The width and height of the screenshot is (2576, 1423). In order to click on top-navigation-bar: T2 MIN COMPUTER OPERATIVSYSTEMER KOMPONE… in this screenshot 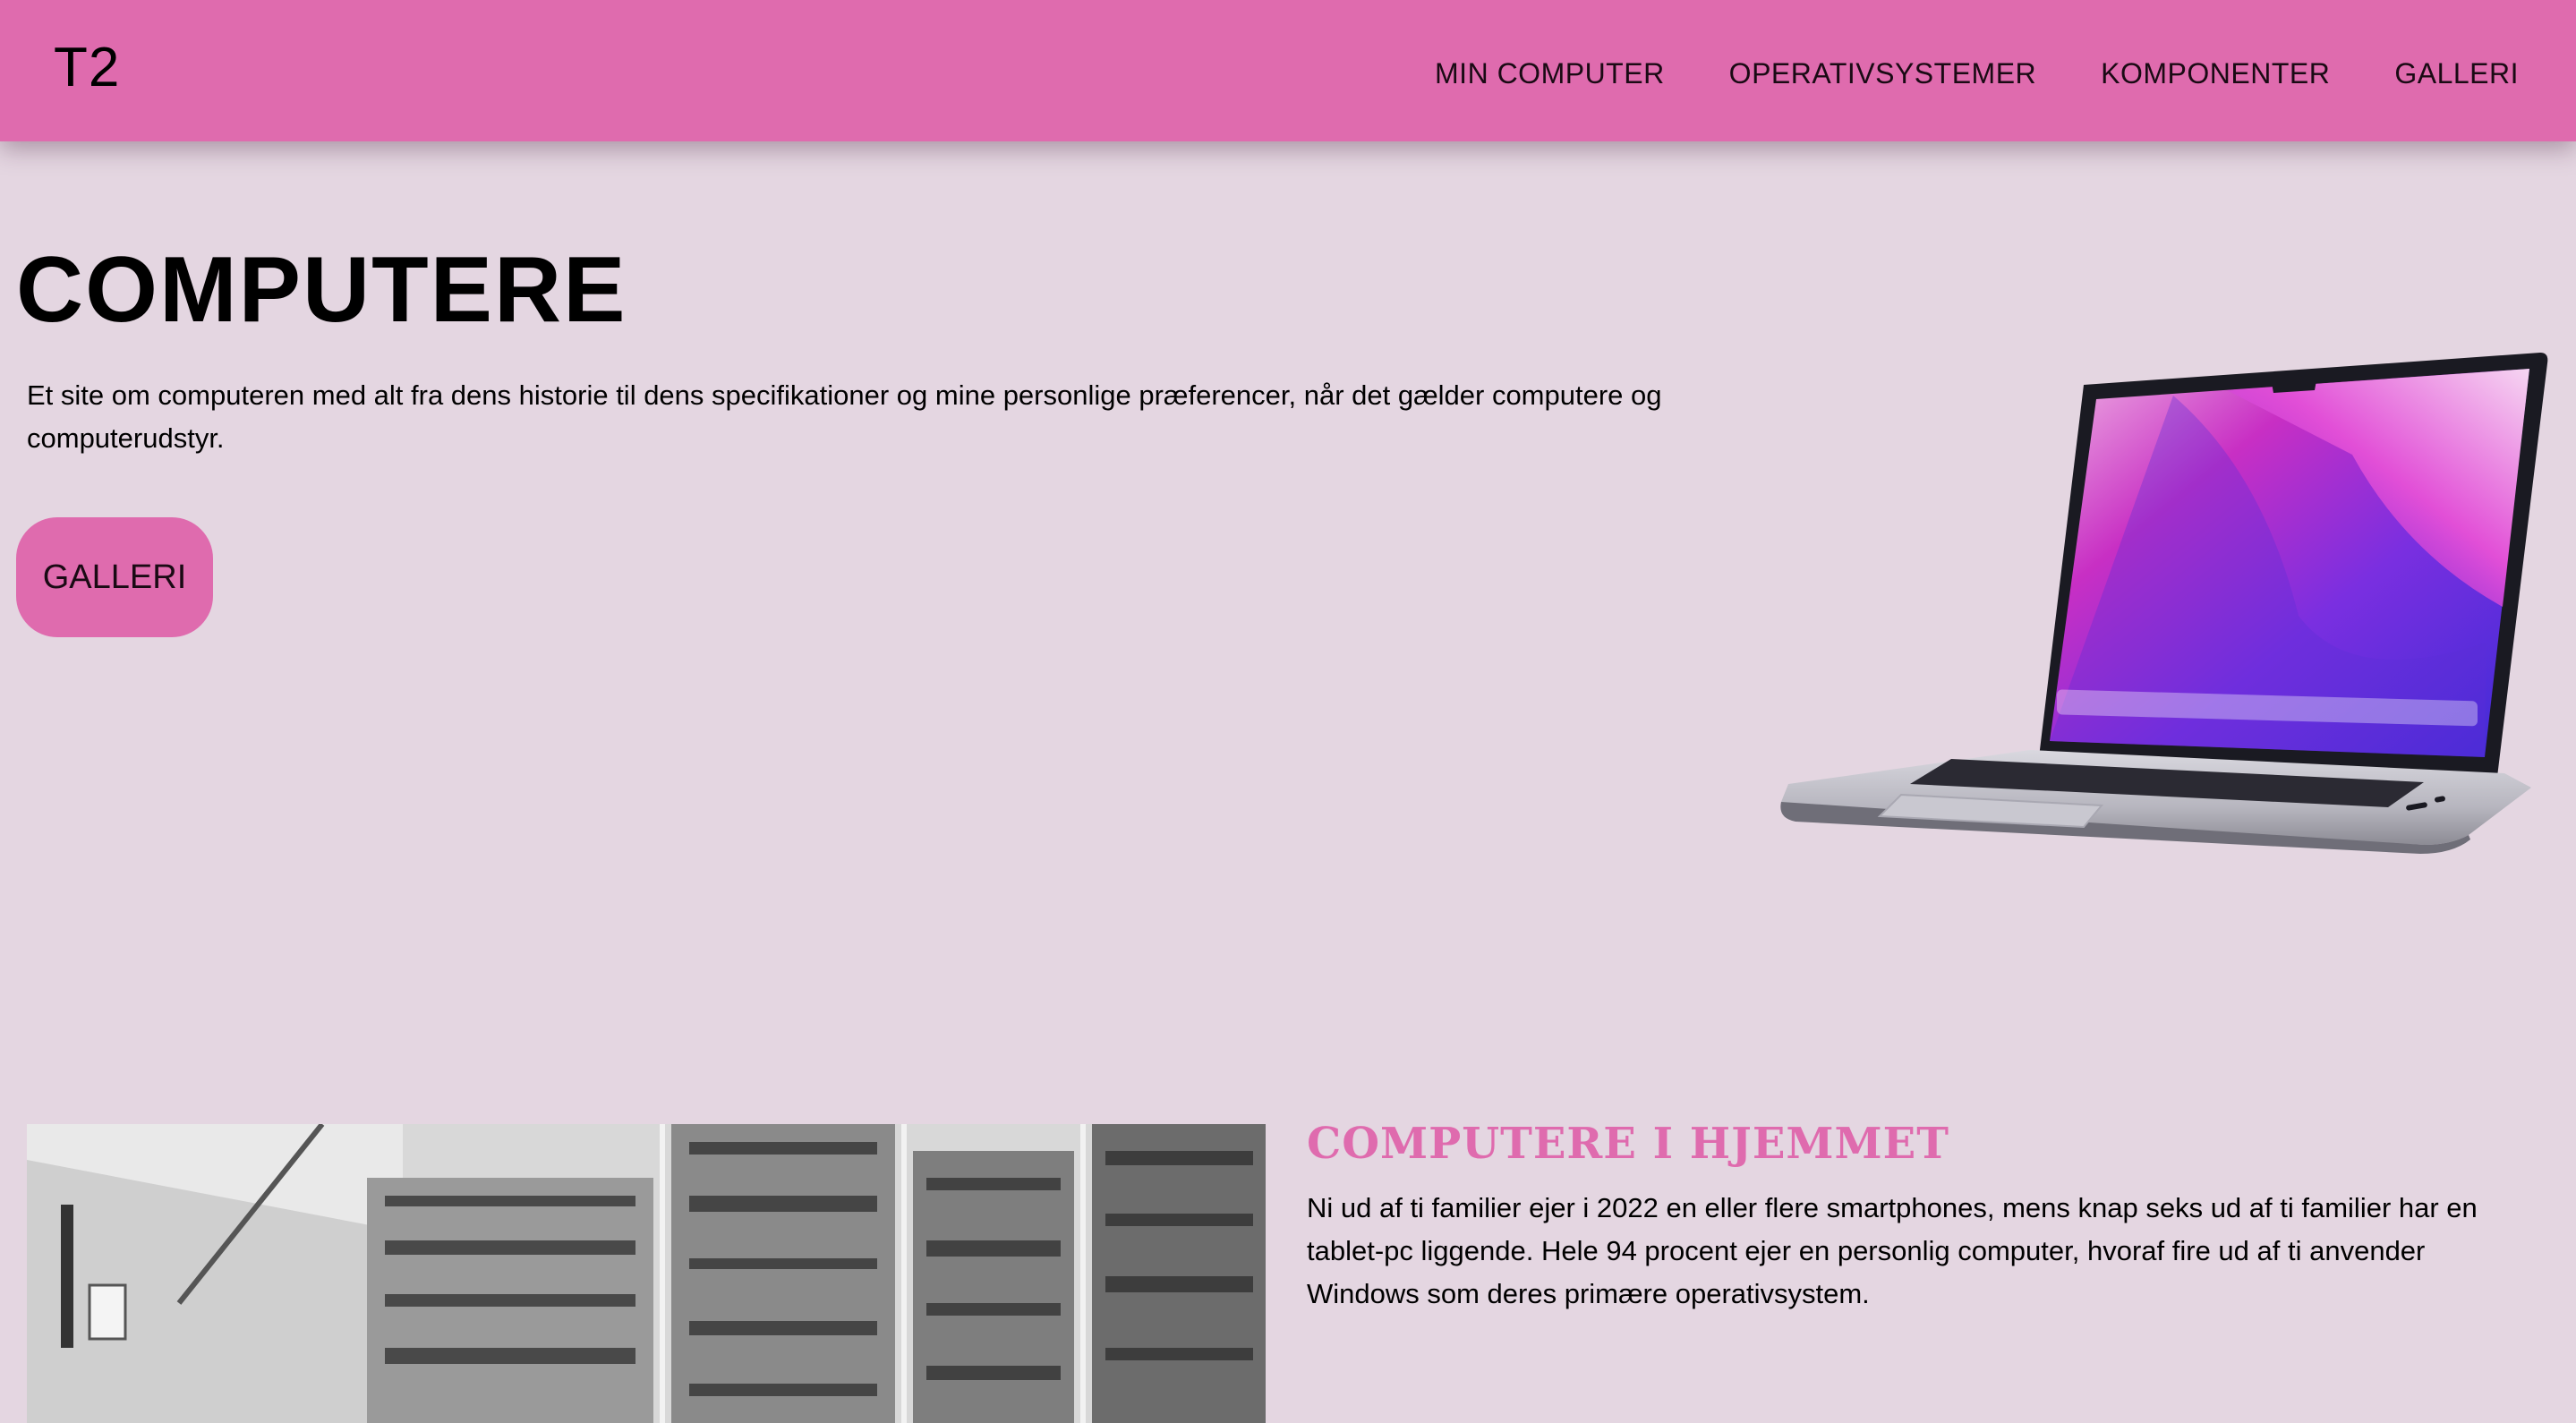, I will do `click(1288, 70)`.